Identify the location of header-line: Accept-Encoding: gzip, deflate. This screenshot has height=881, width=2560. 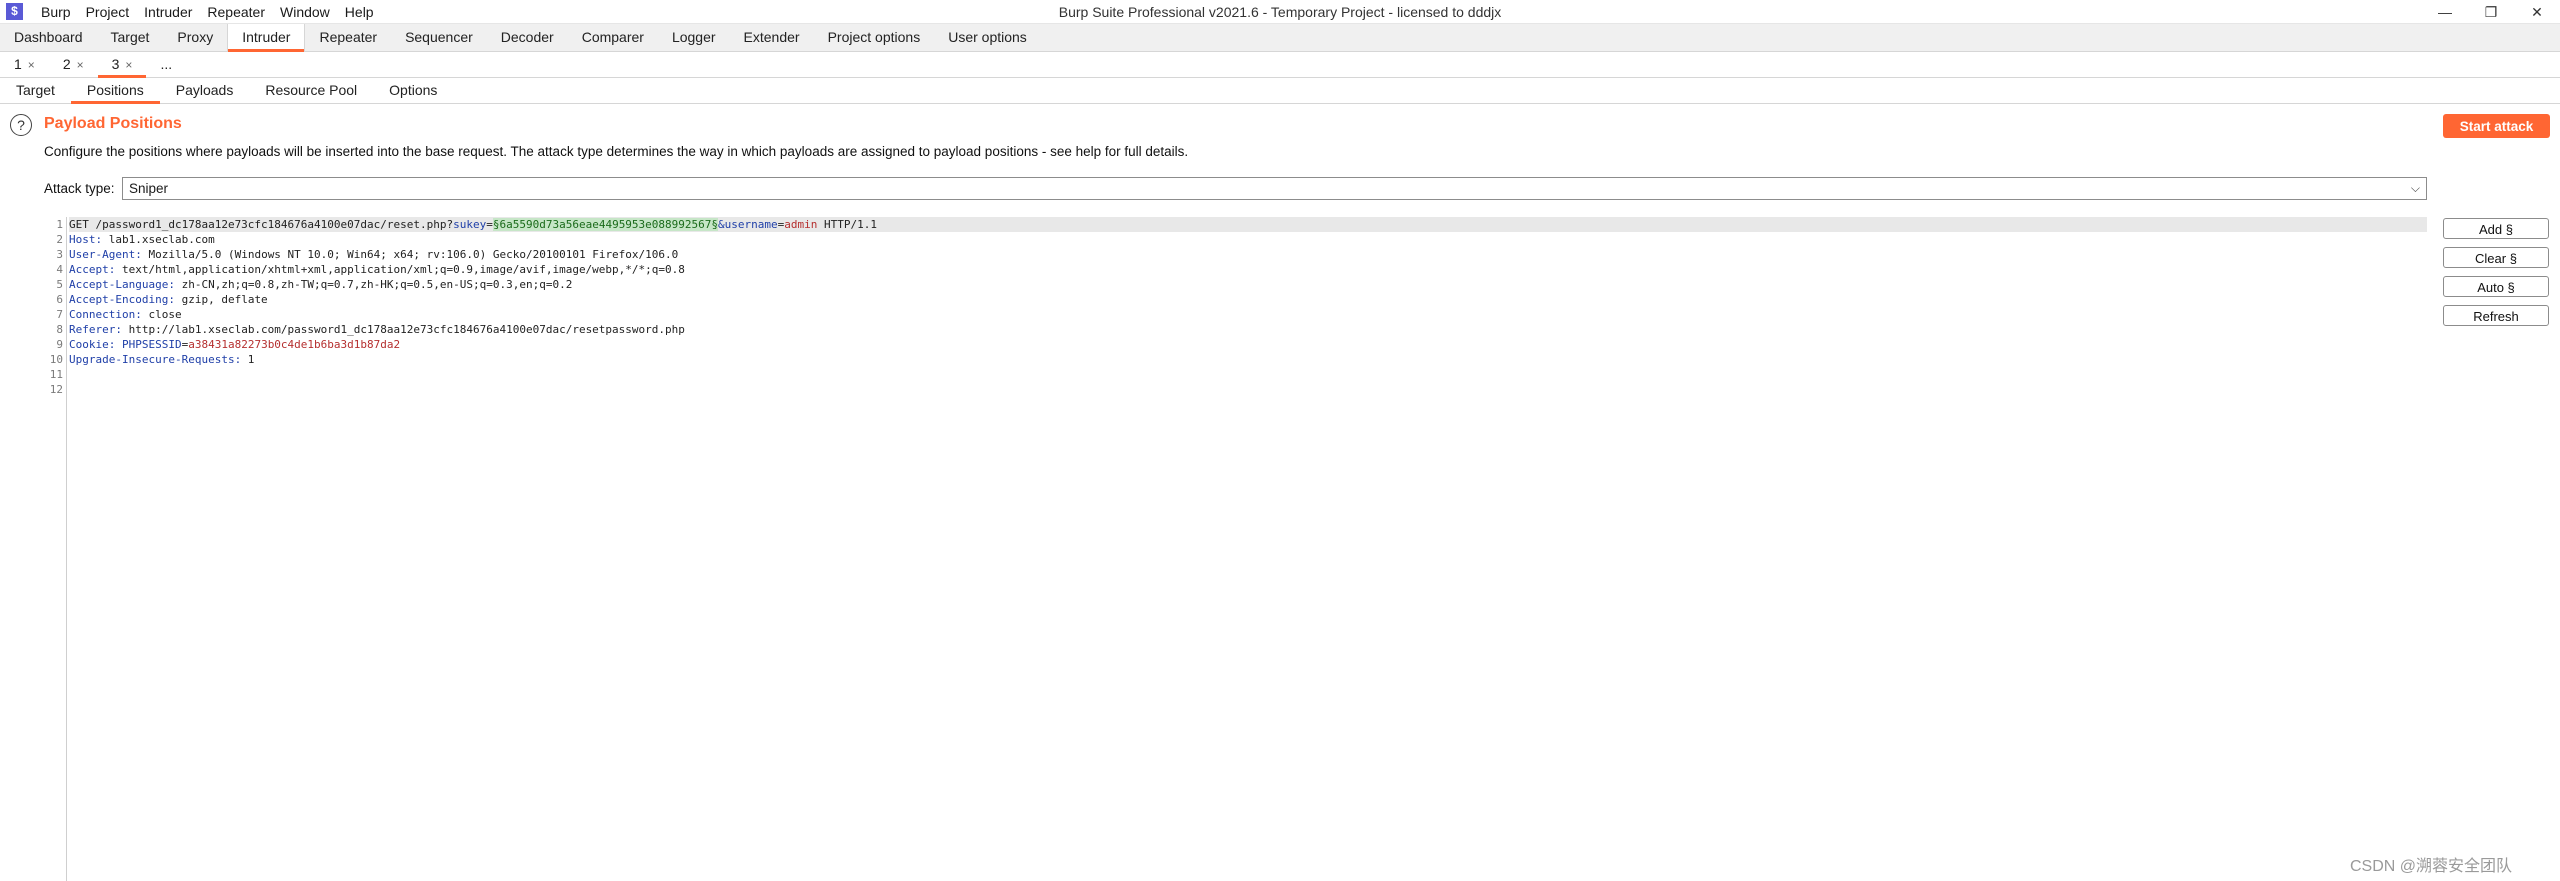
(1248, 299).